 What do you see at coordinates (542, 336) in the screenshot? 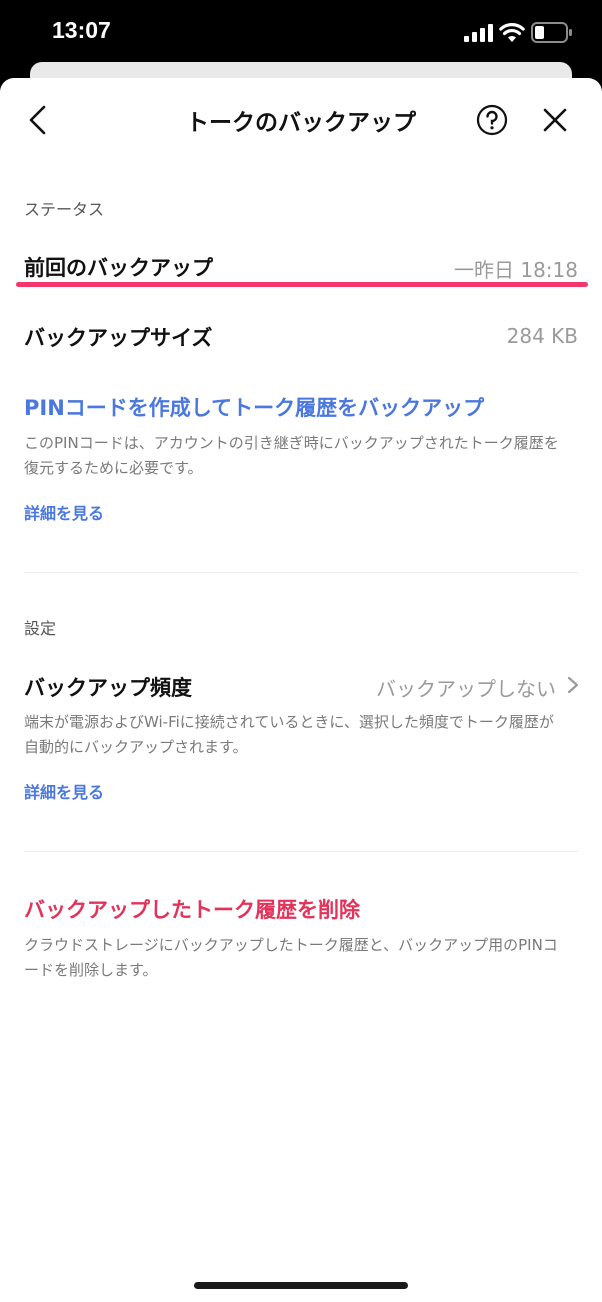
I see `backup-size-value: 284 KB` at bounding box center [542, 336].